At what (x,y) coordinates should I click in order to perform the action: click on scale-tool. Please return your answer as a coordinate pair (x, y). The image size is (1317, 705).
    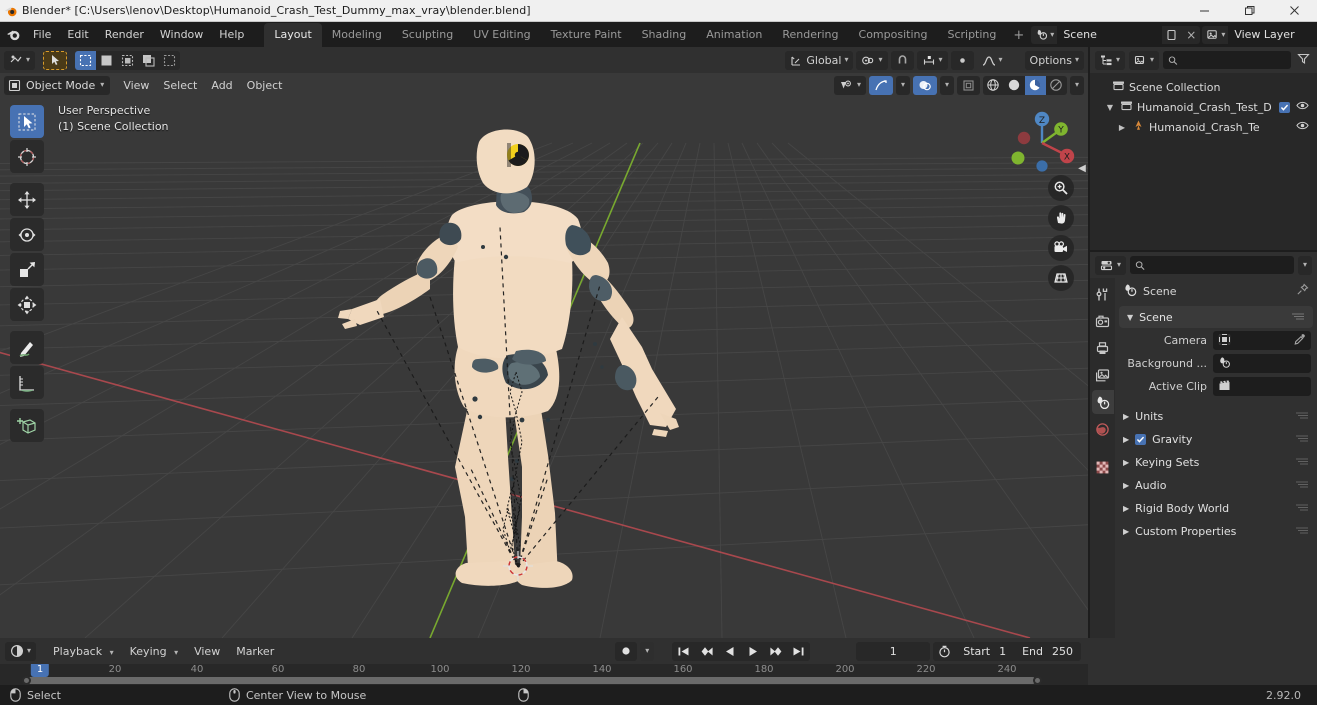
    Looking at the image, I should click on (27, 269).